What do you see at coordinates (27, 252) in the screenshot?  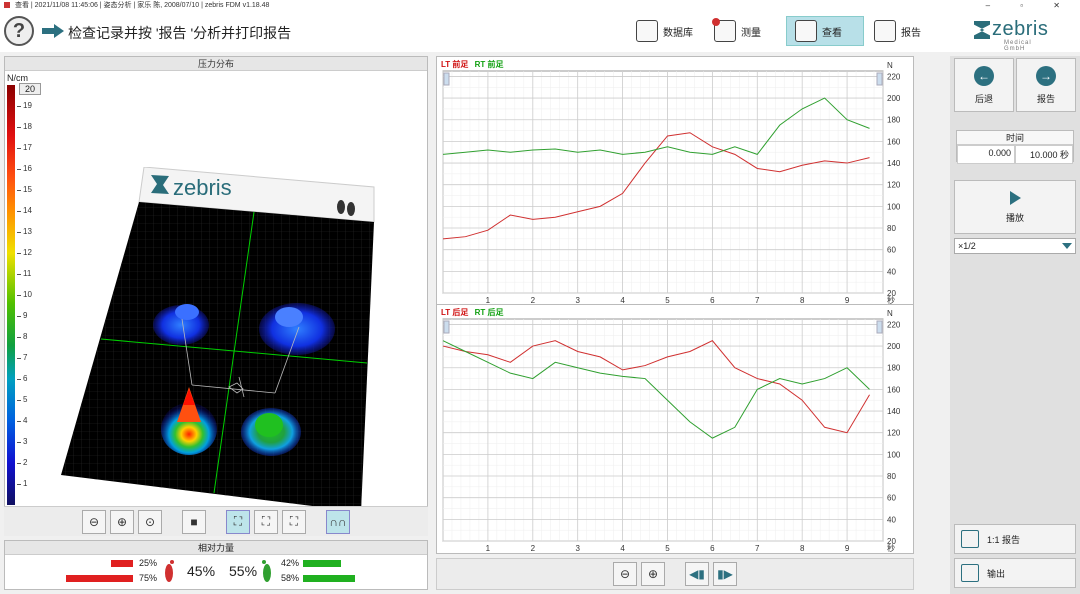 I see `scale-tick-label: 12` at bounding box center [27, 252].